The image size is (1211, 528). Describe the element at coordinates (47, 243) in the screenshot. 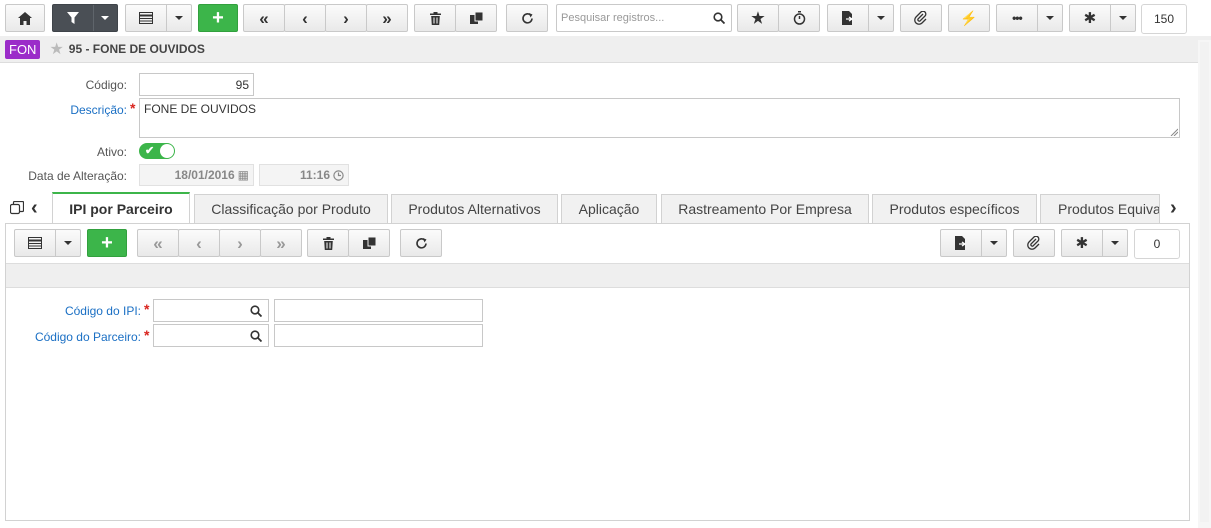

I see `sub-view-mode-button` at that location.